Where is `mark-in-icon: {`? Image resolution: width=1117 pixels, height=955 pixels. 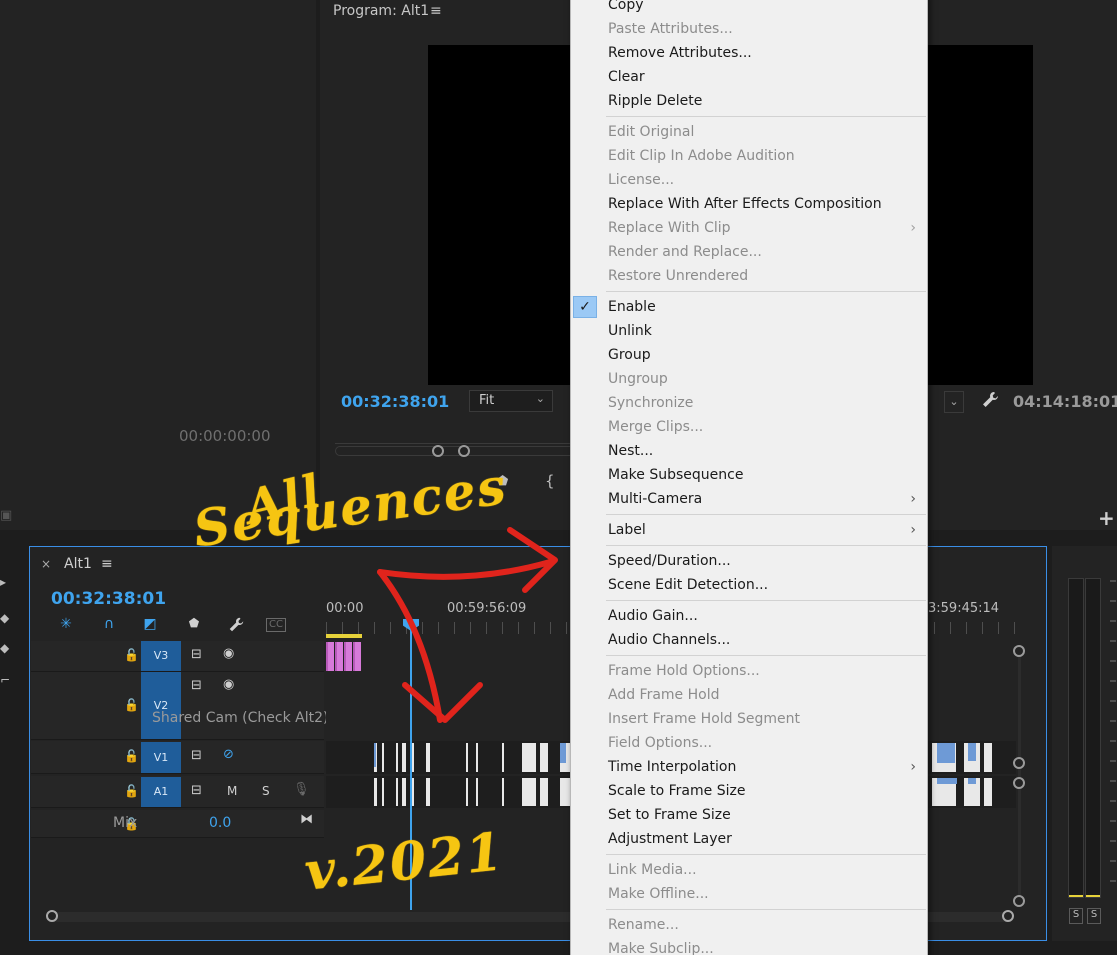 mark-in-icon: { is located at coordinates (550, 481).